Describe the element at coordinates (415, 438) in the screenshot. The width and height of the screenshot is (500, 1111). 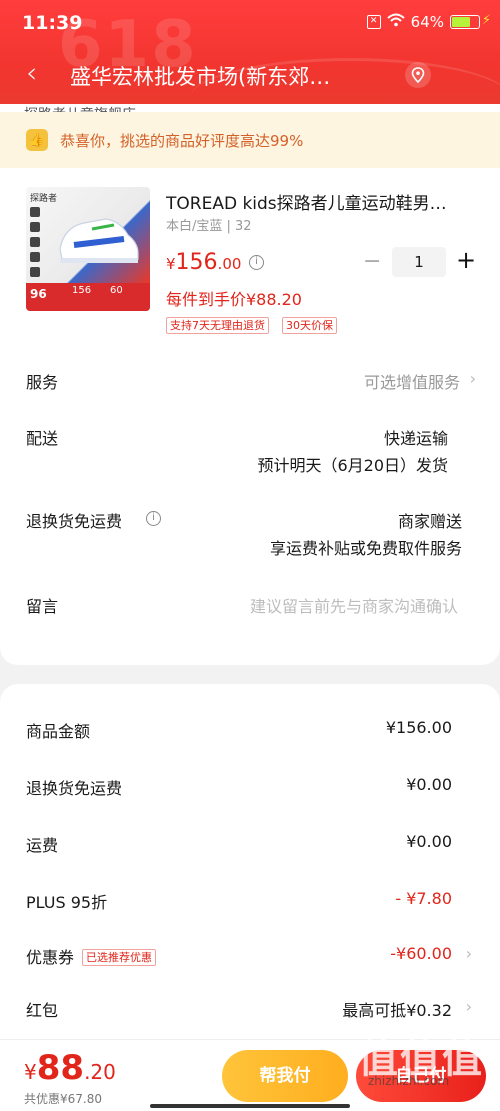
I see `delivery-value: 快递运输` at that location.